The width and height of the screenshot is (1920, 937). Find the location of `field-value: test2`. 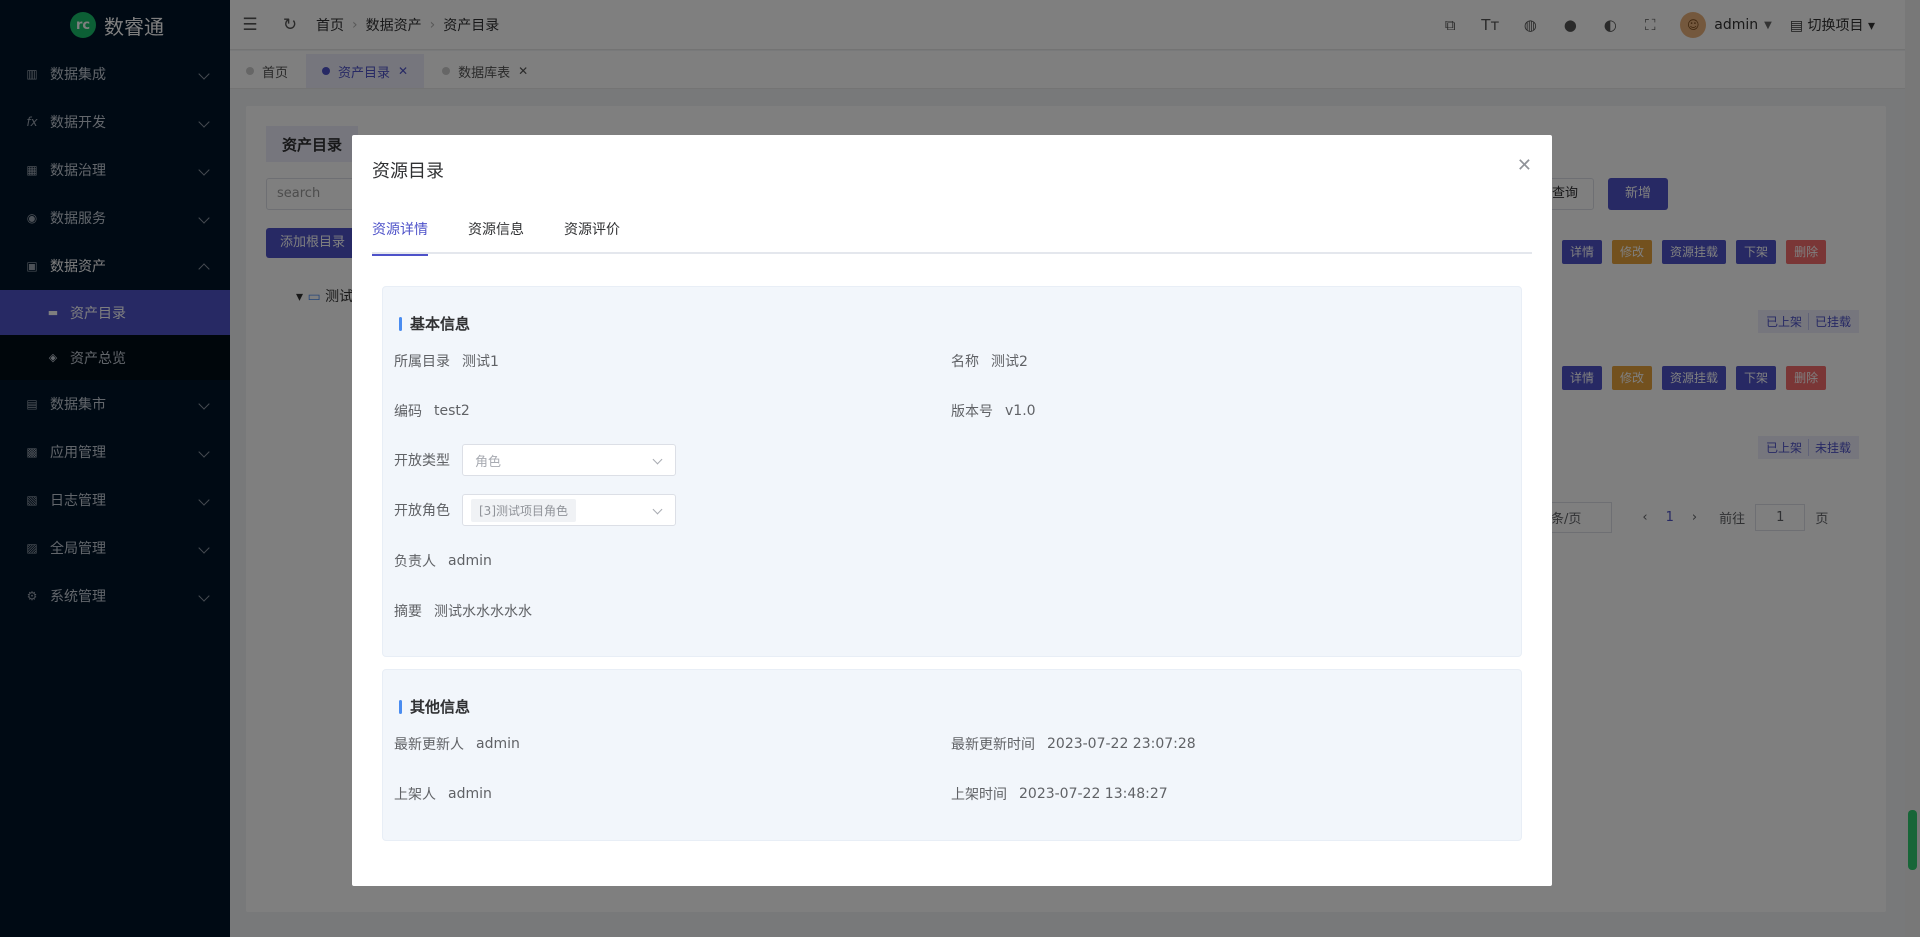

field-value: test2 is located at coordinates (452, 411).